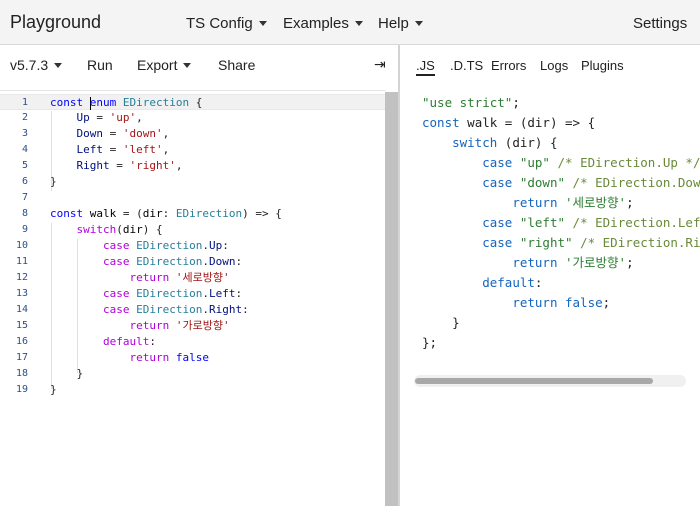 The image size is (700, 506). What do you see at coordinates (21, 293) in the screenshot?
I see `line-number: 13` at bounding box center [21, 293].